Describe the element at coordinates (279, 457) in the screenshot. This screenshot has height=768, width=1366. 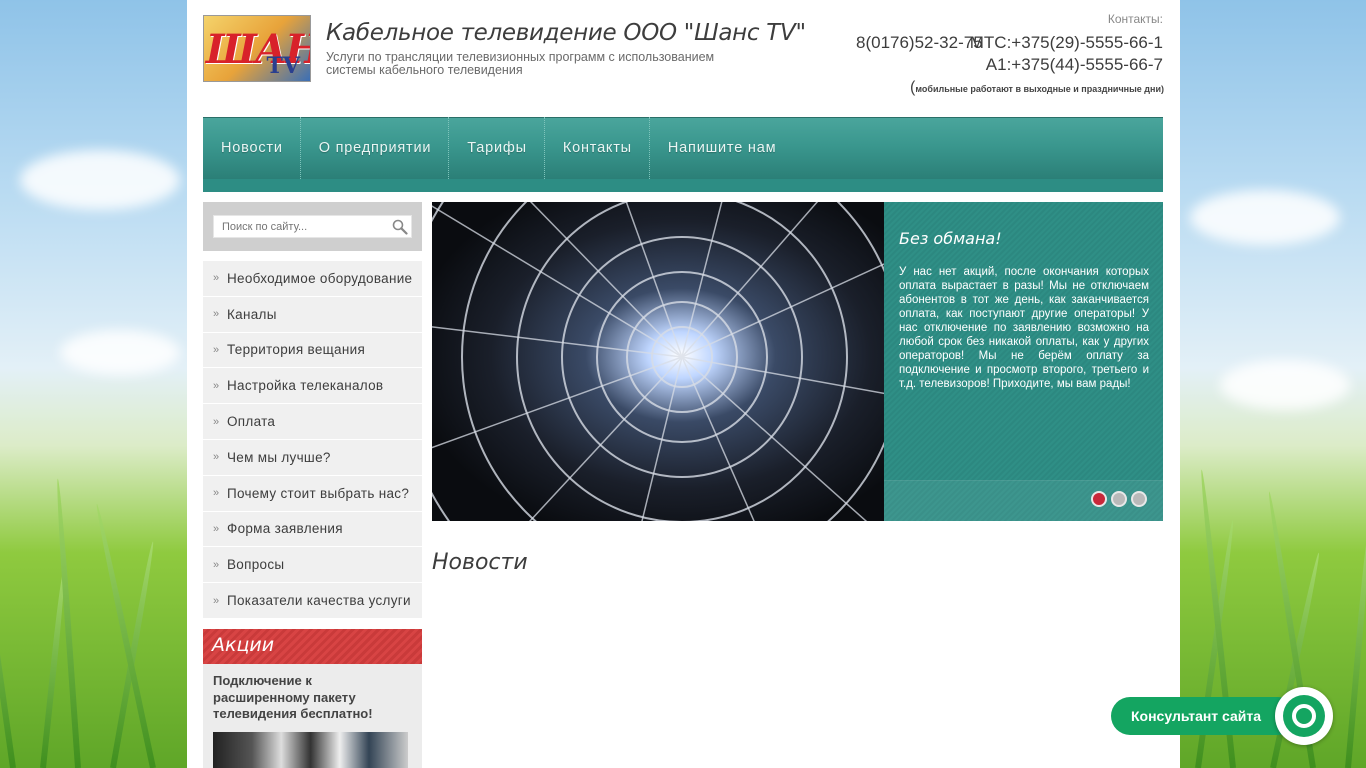
I see `sidebar-item-label: Чем мы лучше?` at that location.